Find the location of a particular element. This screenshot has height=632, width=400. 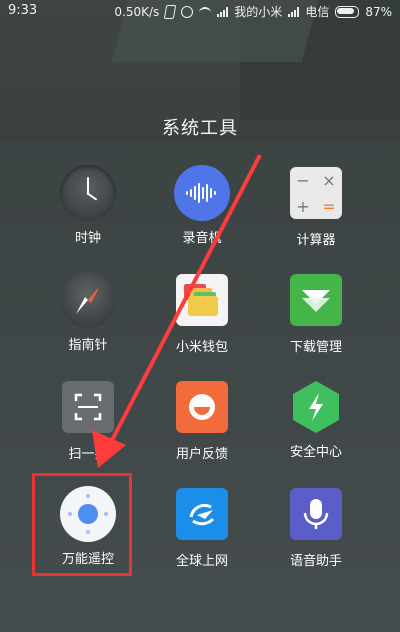

app-feedback: 用户反馈 is located at coordinates (202, 420).